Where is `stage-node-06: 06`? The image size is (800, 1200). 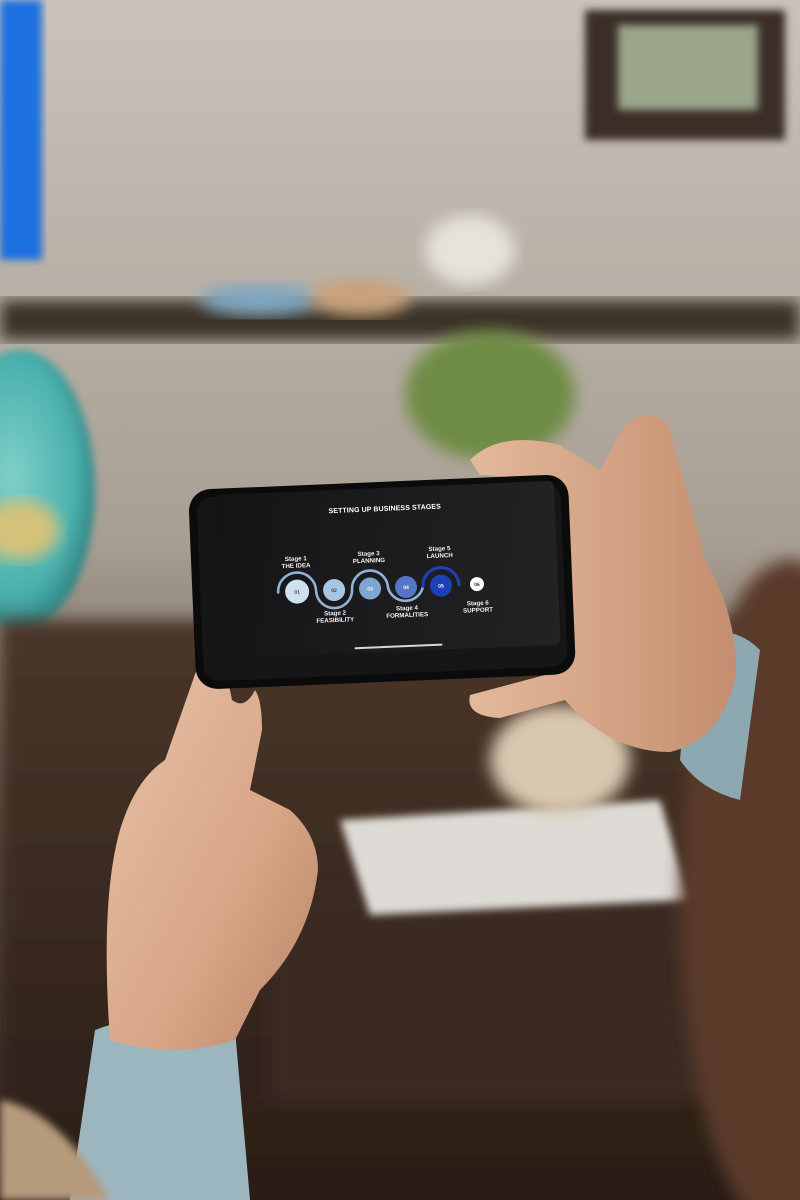
stage-node-06: 06 is located at coordinates (476, 584).